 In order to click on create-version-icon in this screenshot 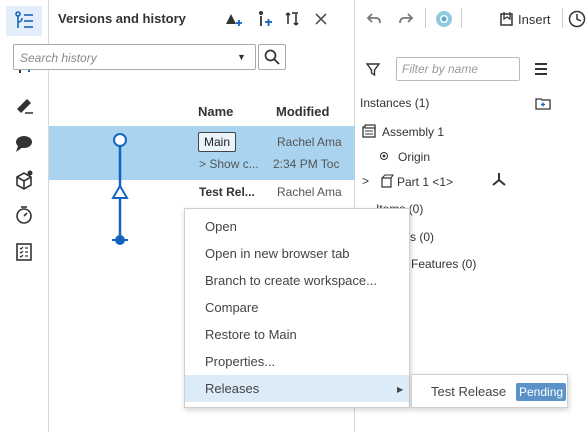, I will do `click(264, 19)`.